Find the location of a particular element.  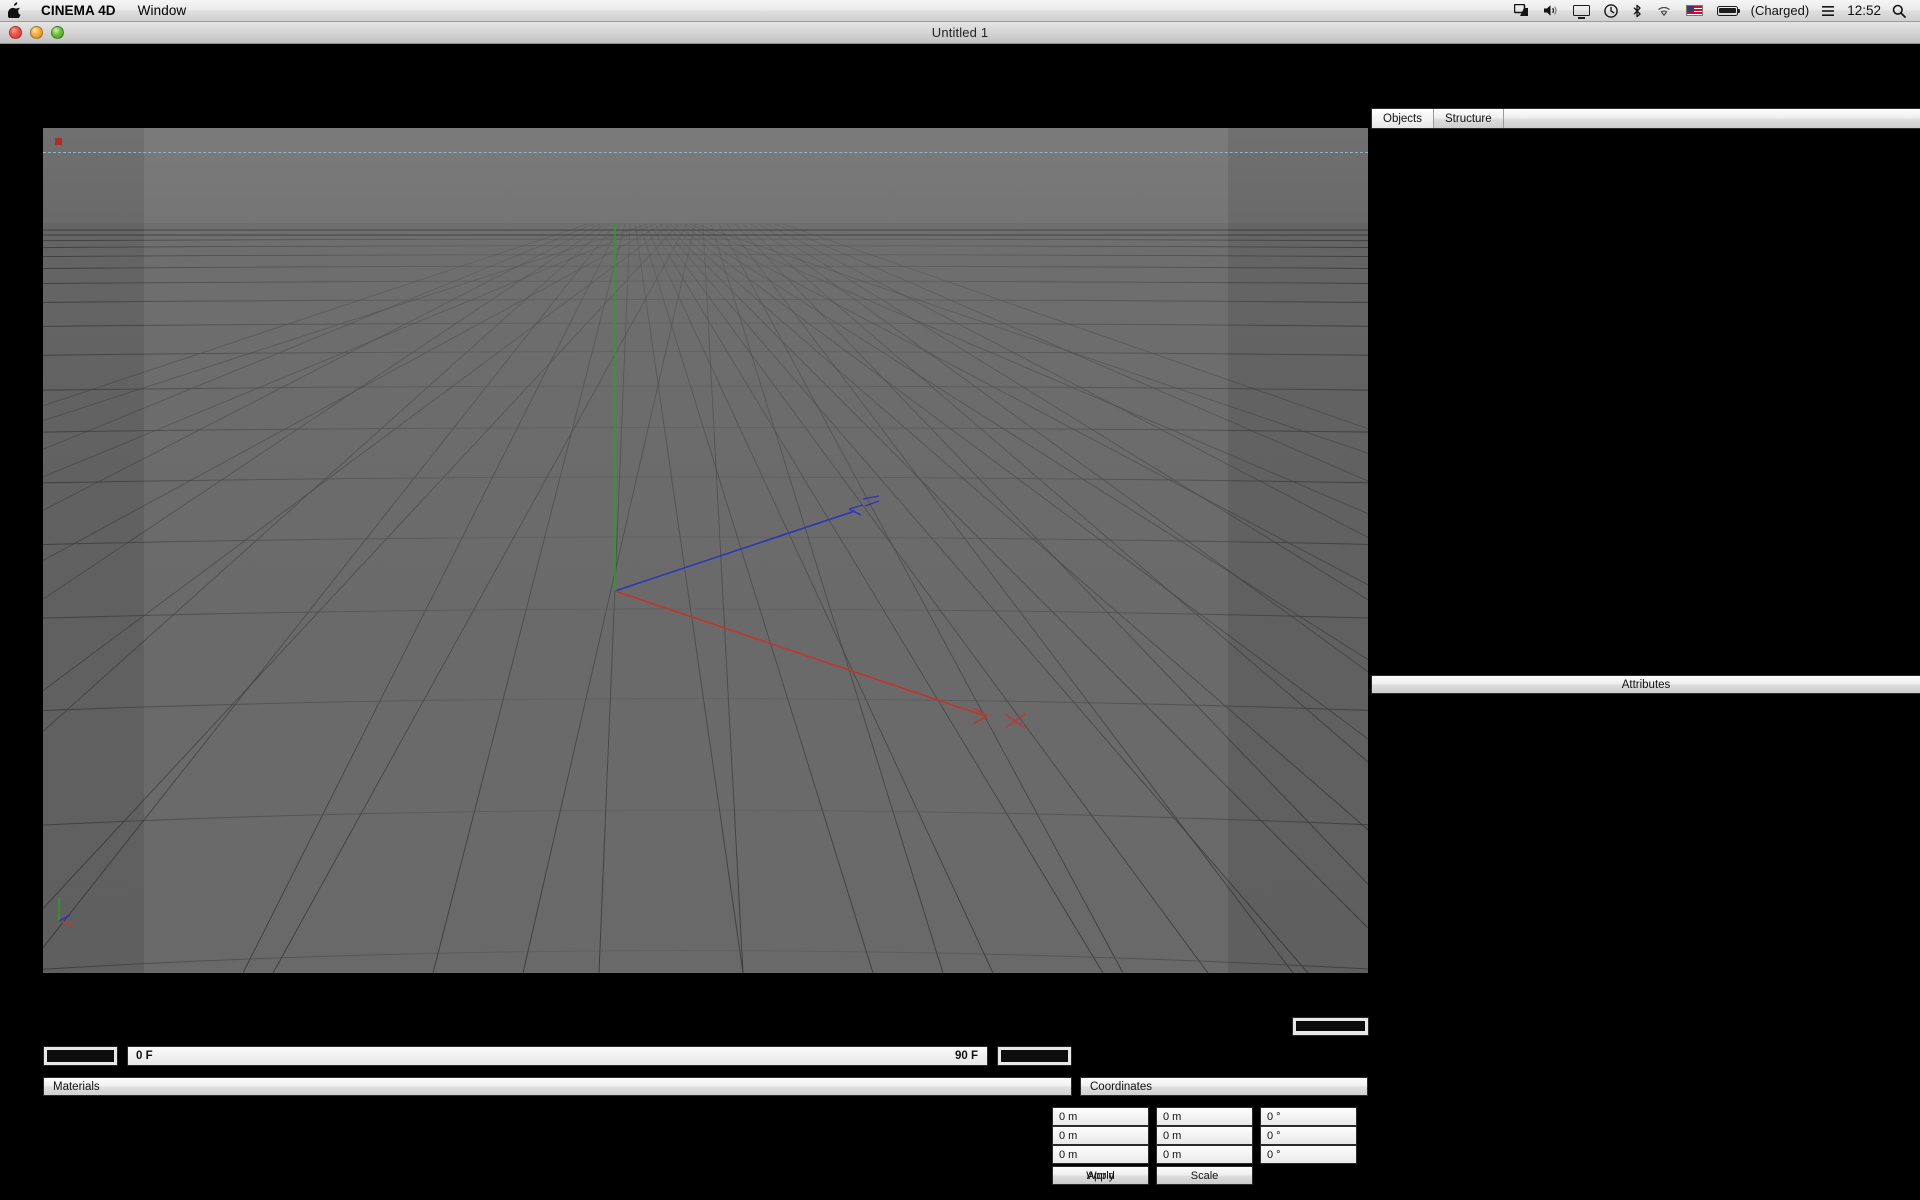

attributes-panel-title: Attributes is located at coordinates (1646, 684).